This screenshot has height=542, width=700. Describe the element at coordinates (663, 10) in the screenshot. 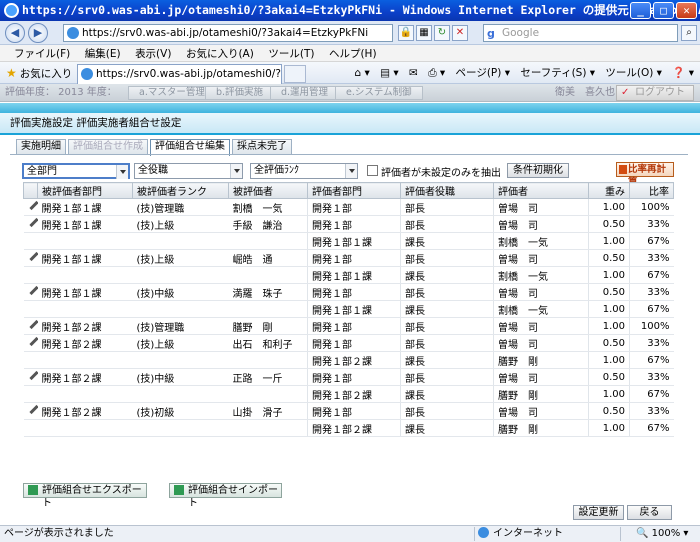

I see `maximize-button: □` at that location.